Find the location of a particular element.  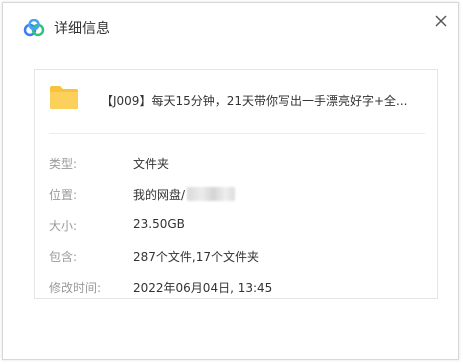

detail-key: 包含: is located at coordinates (63, 257).